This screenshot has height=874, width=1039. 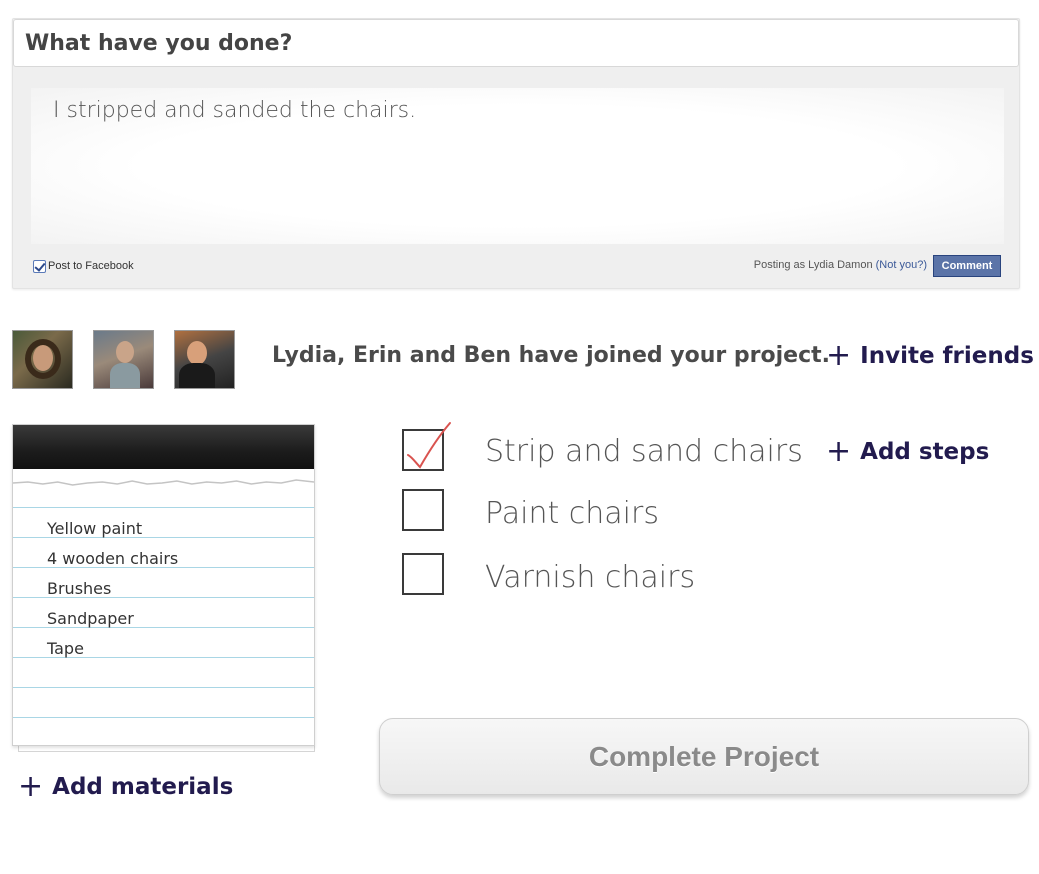 I want to click on add-materials-link: + Add materials, so click(x=125, y=787).